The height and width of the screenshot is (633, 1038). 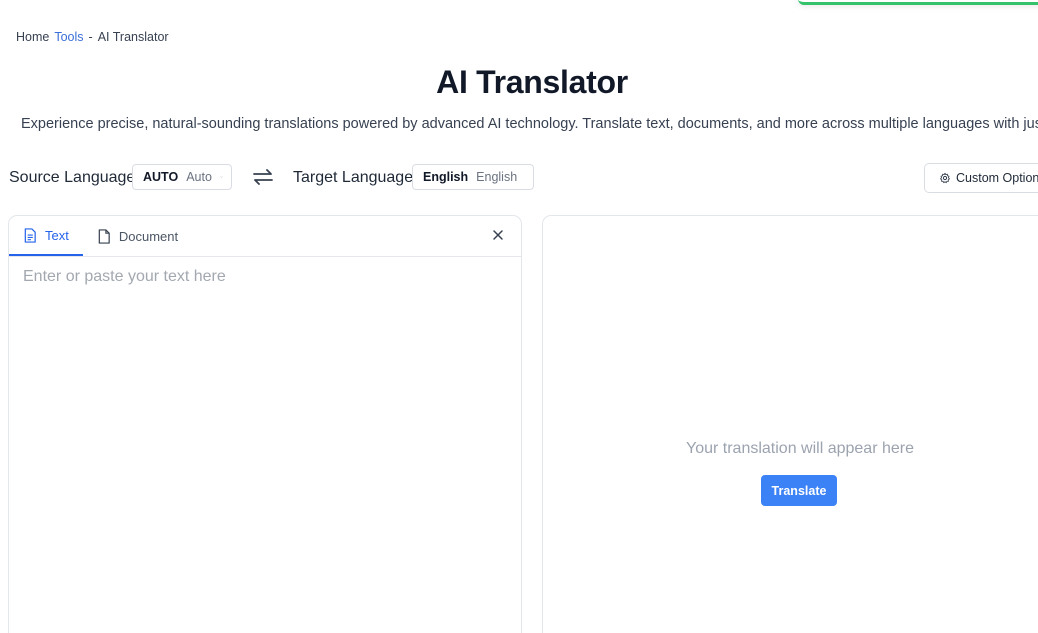 What do you see at coordinates (473, 177) in the screenshot?
I see `target-language-select: English English` at bounding box center [473, 177].